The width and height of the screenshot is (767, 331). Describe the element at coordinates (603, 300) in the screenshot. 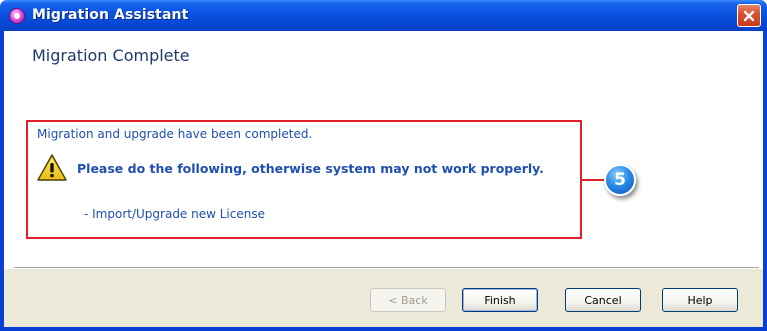

I see `cancel-button: Cancel` at that location.